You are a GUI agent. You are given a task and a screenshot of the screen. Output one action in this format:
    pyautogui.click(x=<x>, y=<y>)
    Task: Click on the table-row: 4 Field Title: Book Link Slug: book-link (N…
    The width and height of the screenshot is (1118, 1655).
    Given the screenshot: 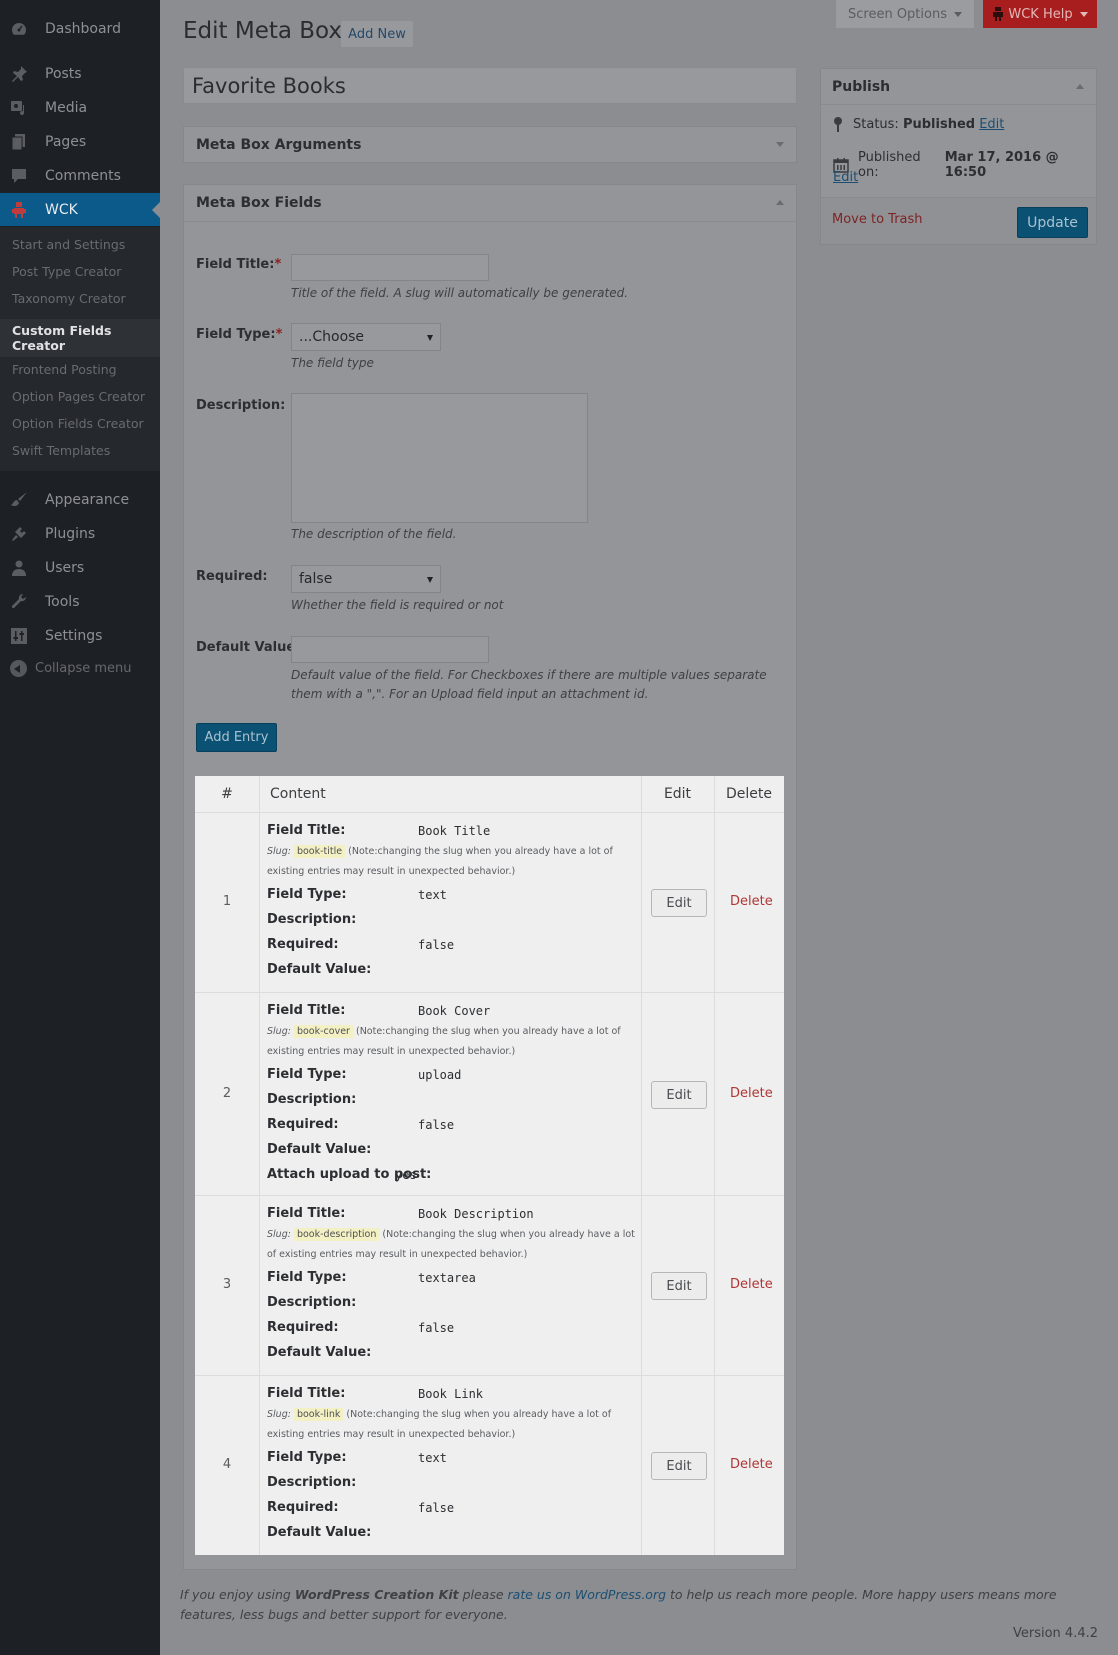 What is the action you would take?
    pyautogui.click(x=489, y=1465)
    